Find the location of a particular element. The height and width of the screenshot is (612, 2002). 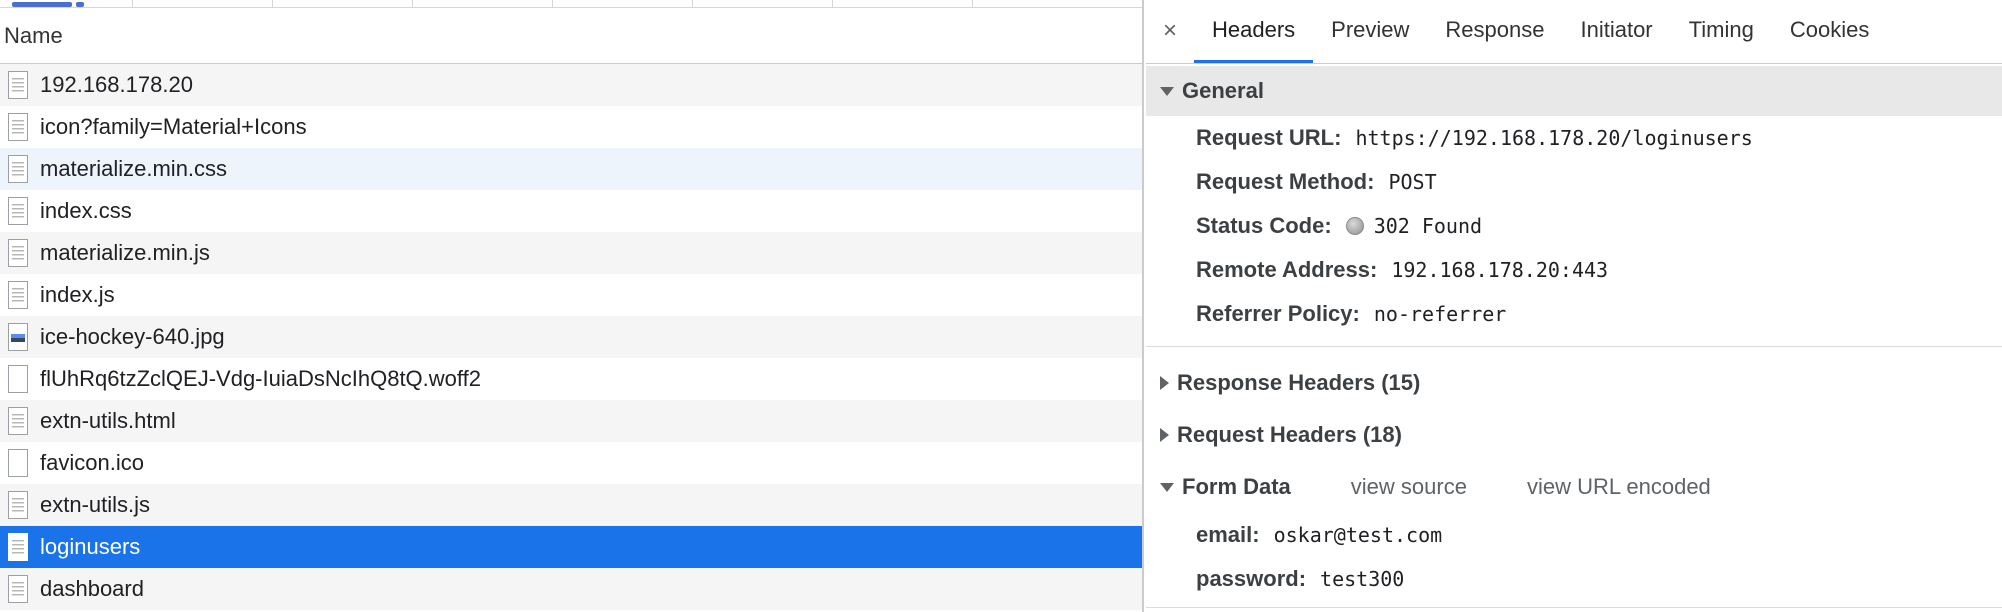

request-name: ice-hockey-640.jpg is located at coordinates (132, 336).